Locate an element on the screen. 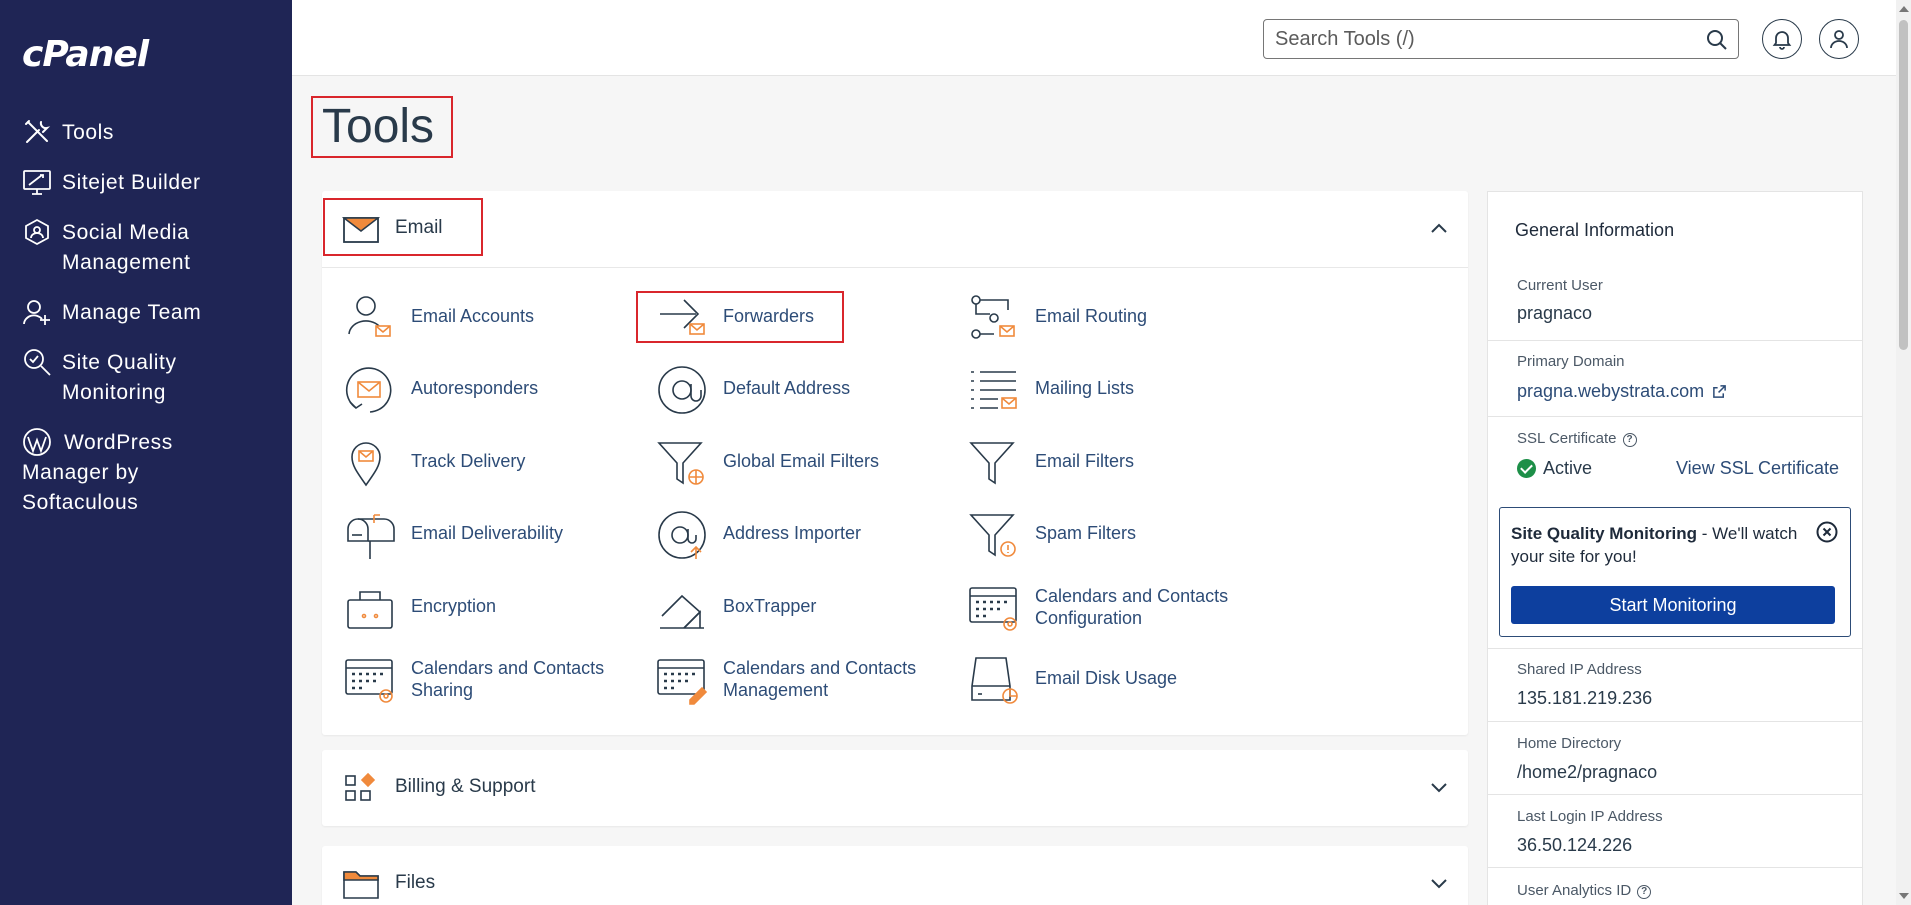 This screenshot has width=1911, height=905. folder-icon is located at coordinates (361, 885).